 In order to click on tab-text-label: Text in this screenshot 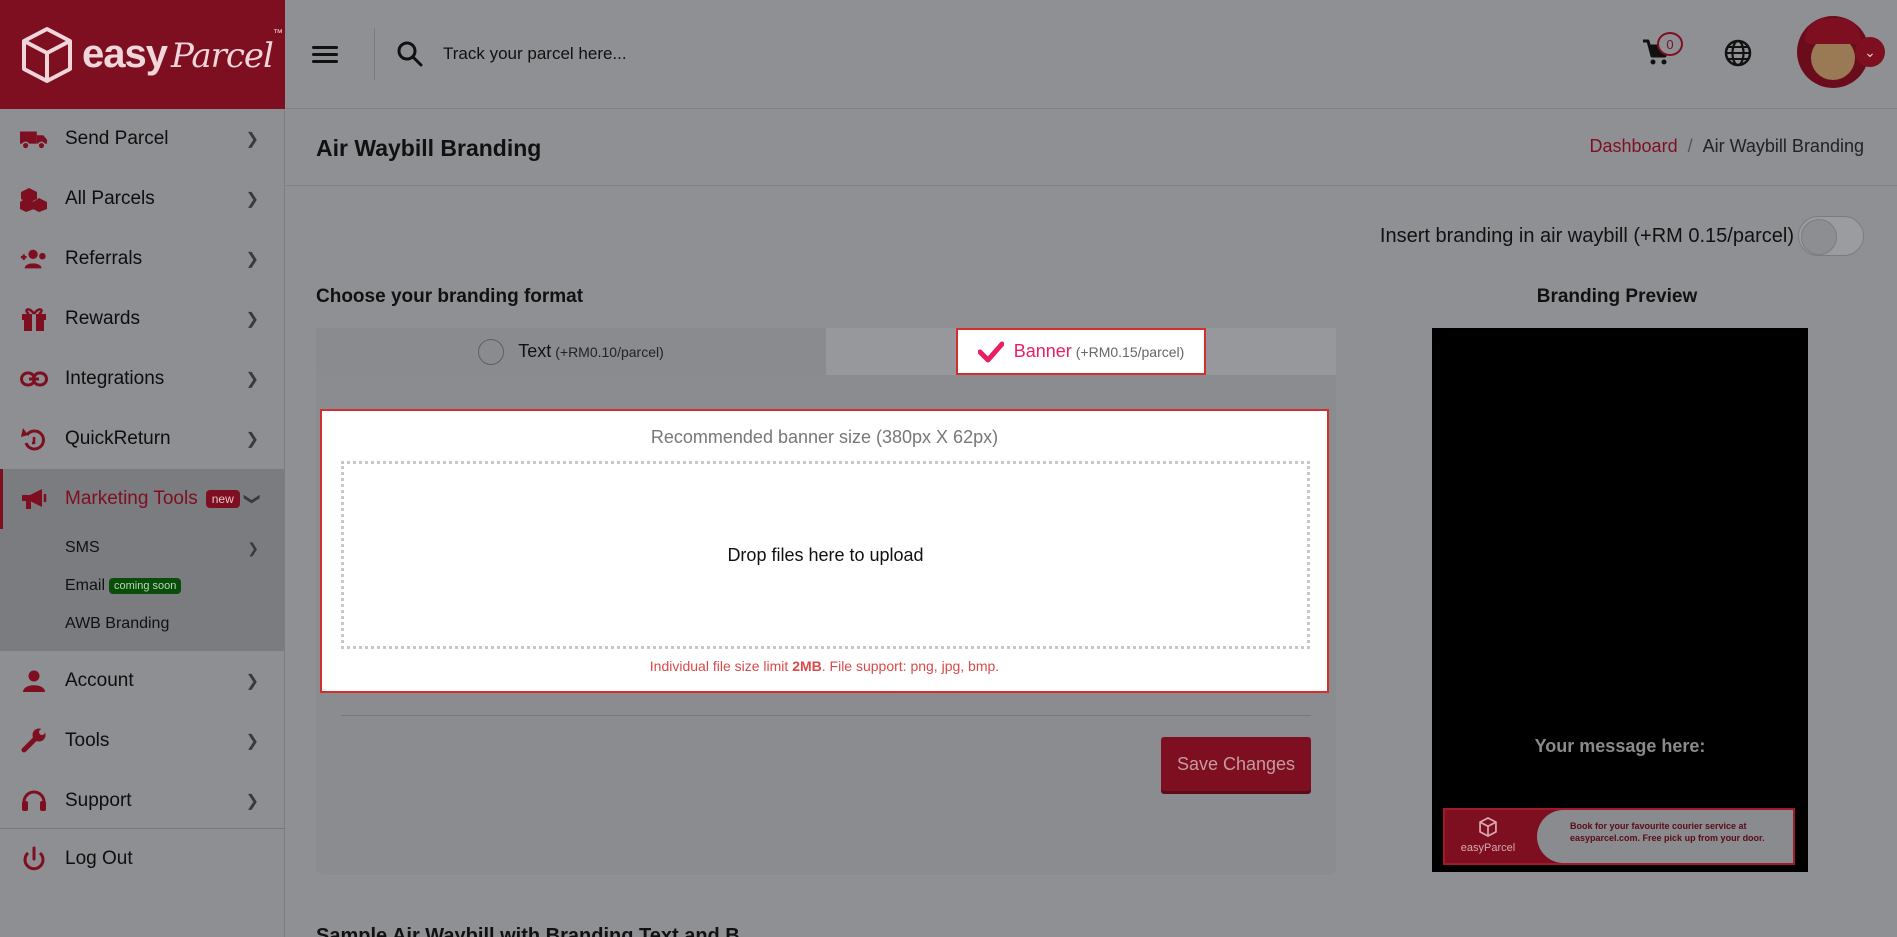, I will do `click(535, 351)`.